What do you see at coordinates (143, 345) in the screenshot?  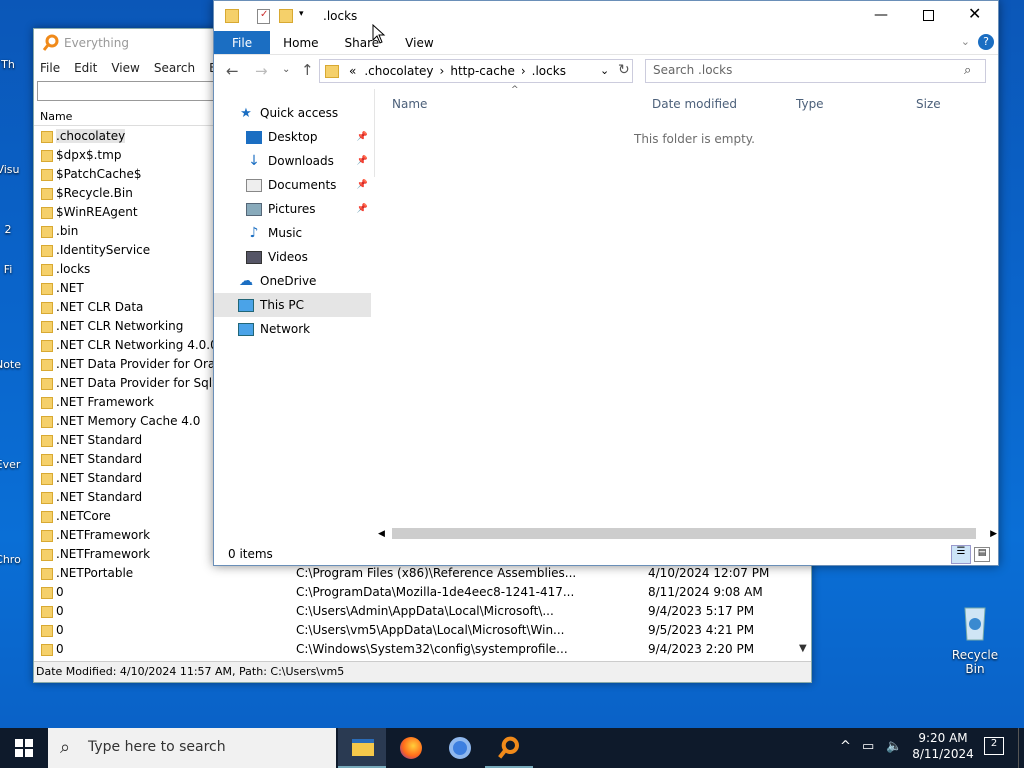 I see `item-name: .NET CLR Networking 4.0.0.0` at bounding box center [143, 345].